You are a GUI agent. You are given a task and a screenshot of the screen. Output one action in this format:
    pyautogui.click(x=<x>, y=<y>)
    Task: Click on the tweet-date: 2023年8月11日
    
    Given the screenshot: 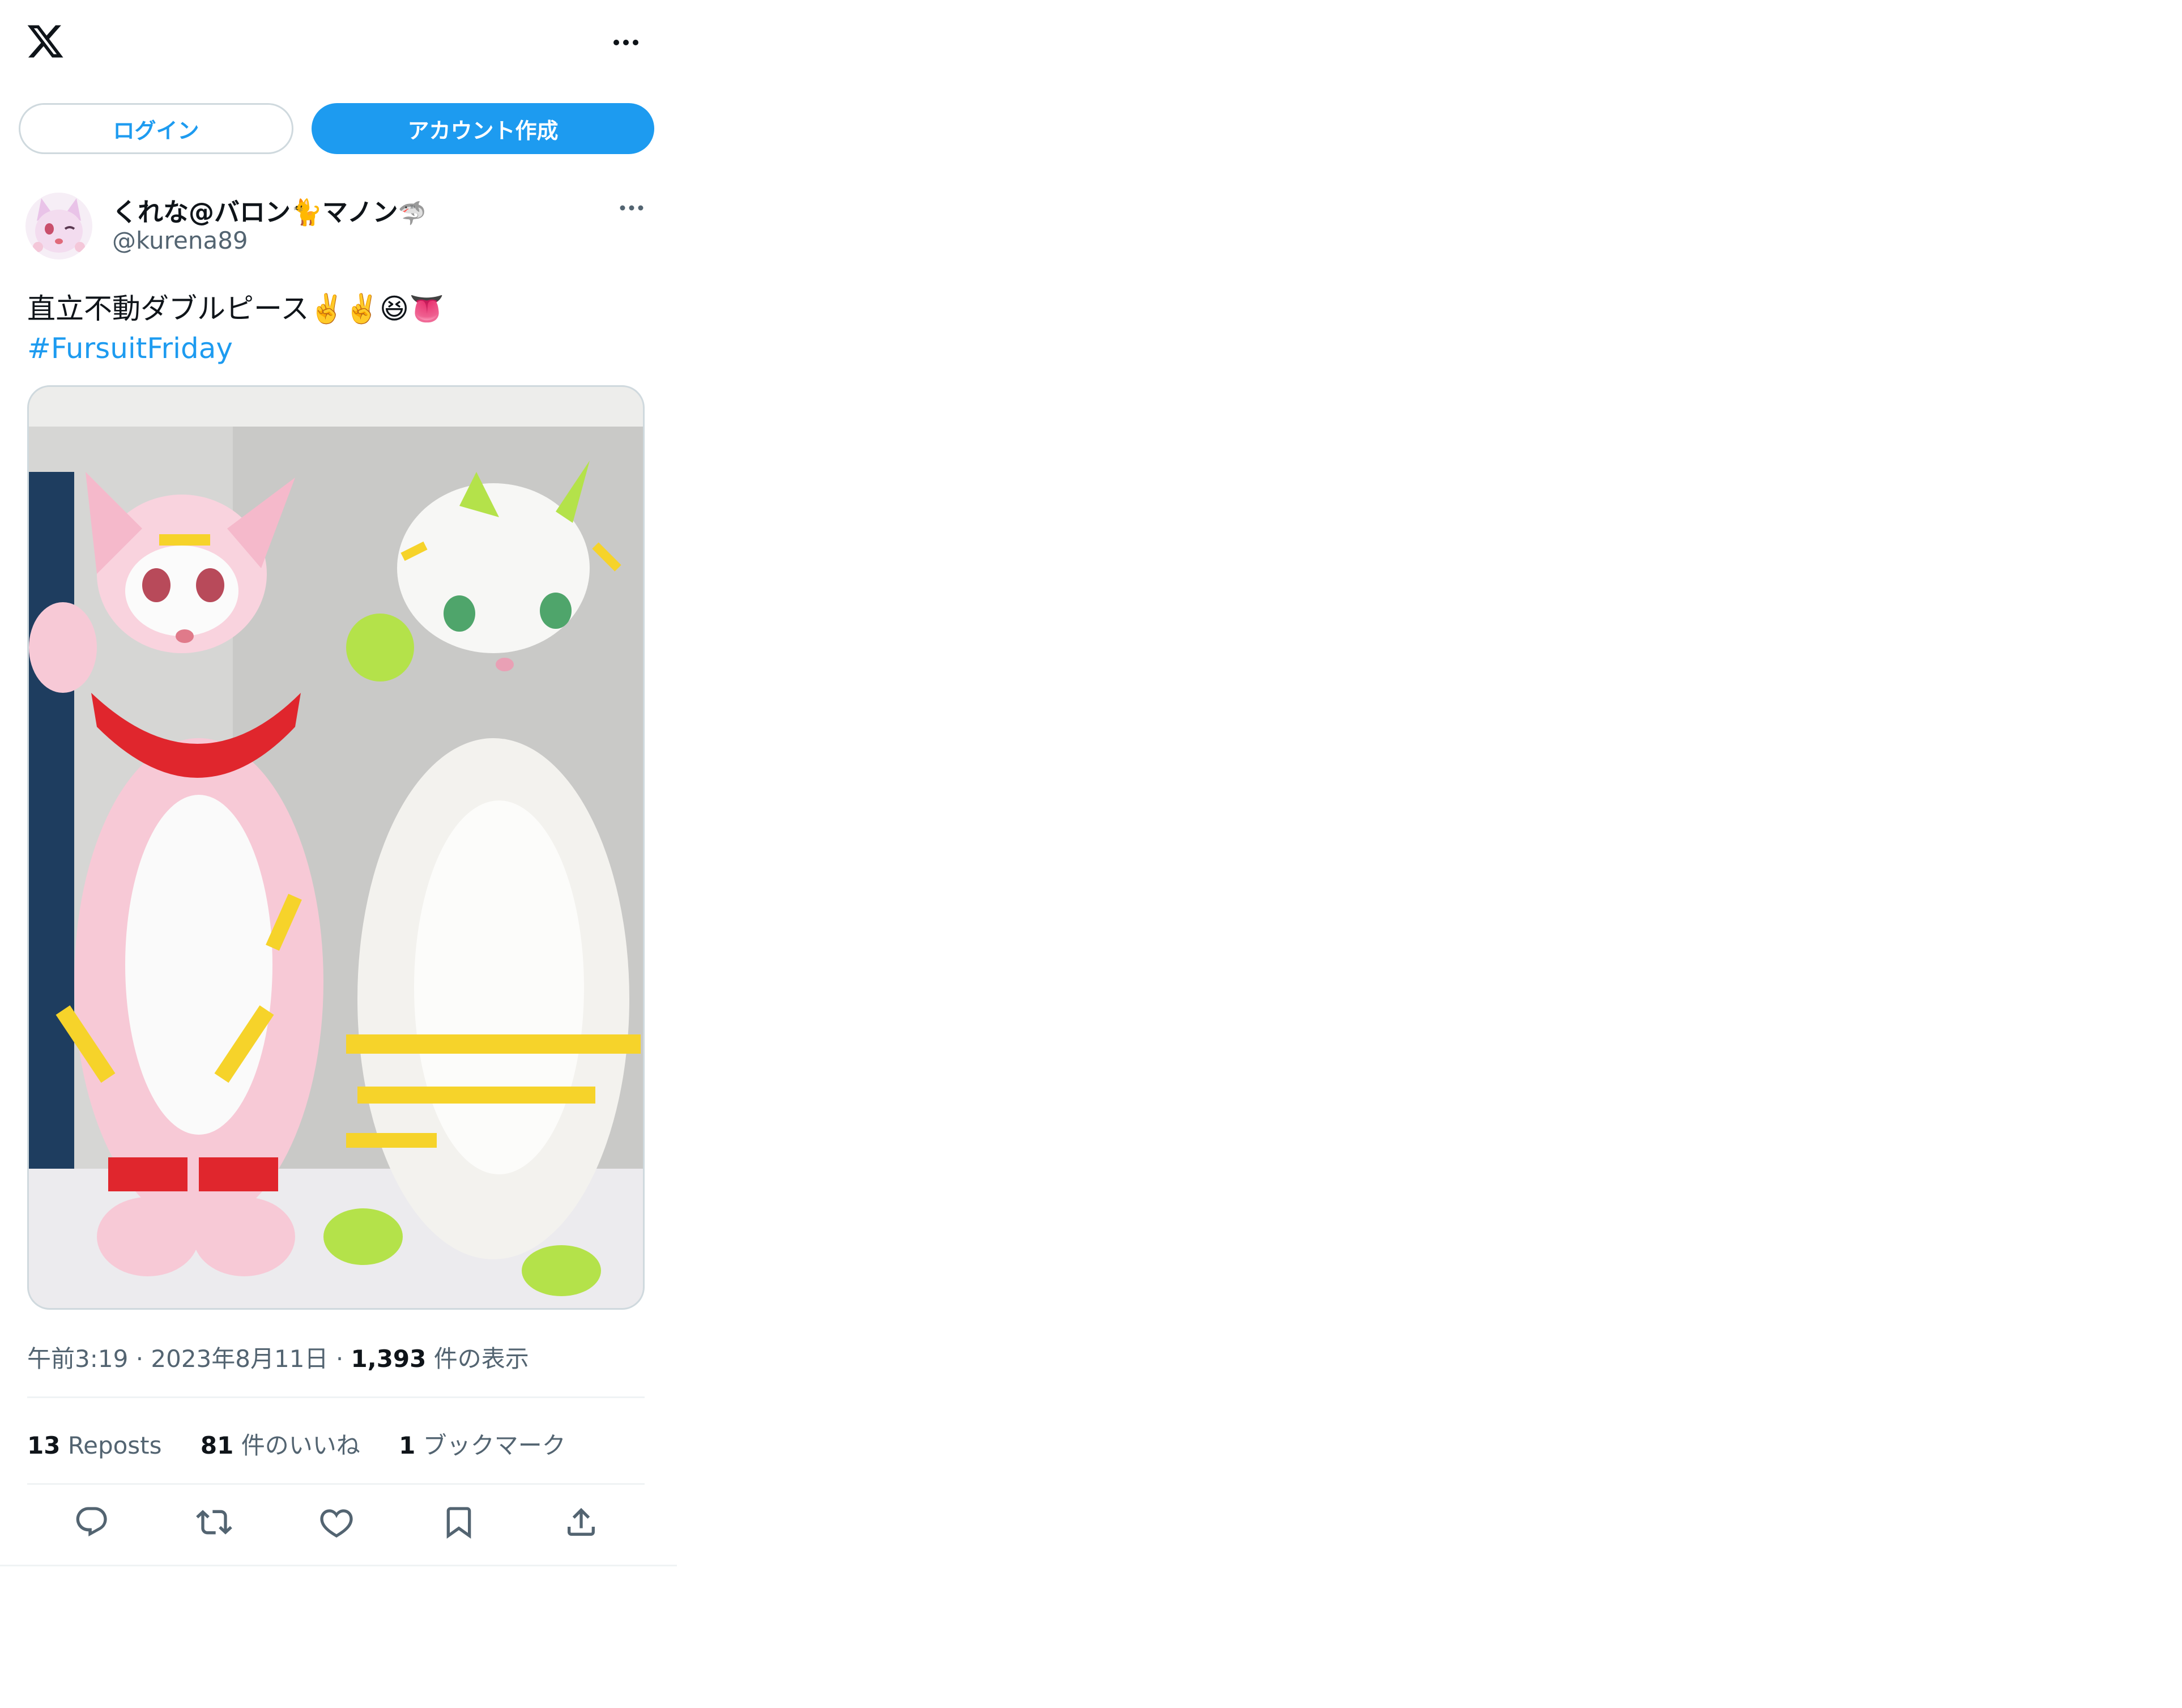 What is the action you would take?
    pyautogui.click(x=239, y=1359)
    